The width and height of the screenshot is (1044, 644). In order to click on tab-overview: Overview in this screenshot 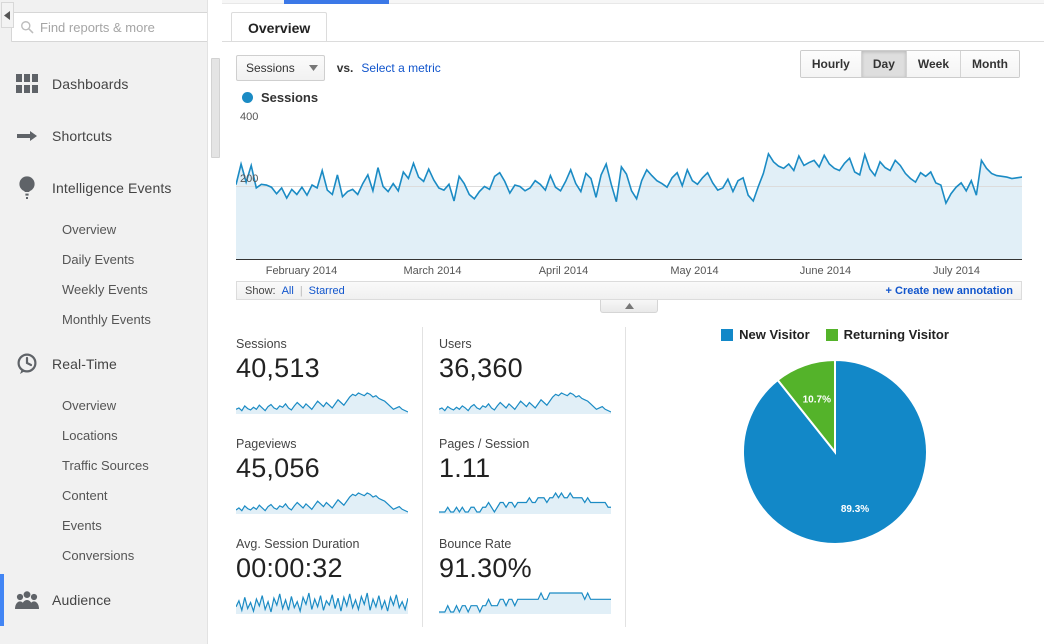, I will do `click(279, 27)`.